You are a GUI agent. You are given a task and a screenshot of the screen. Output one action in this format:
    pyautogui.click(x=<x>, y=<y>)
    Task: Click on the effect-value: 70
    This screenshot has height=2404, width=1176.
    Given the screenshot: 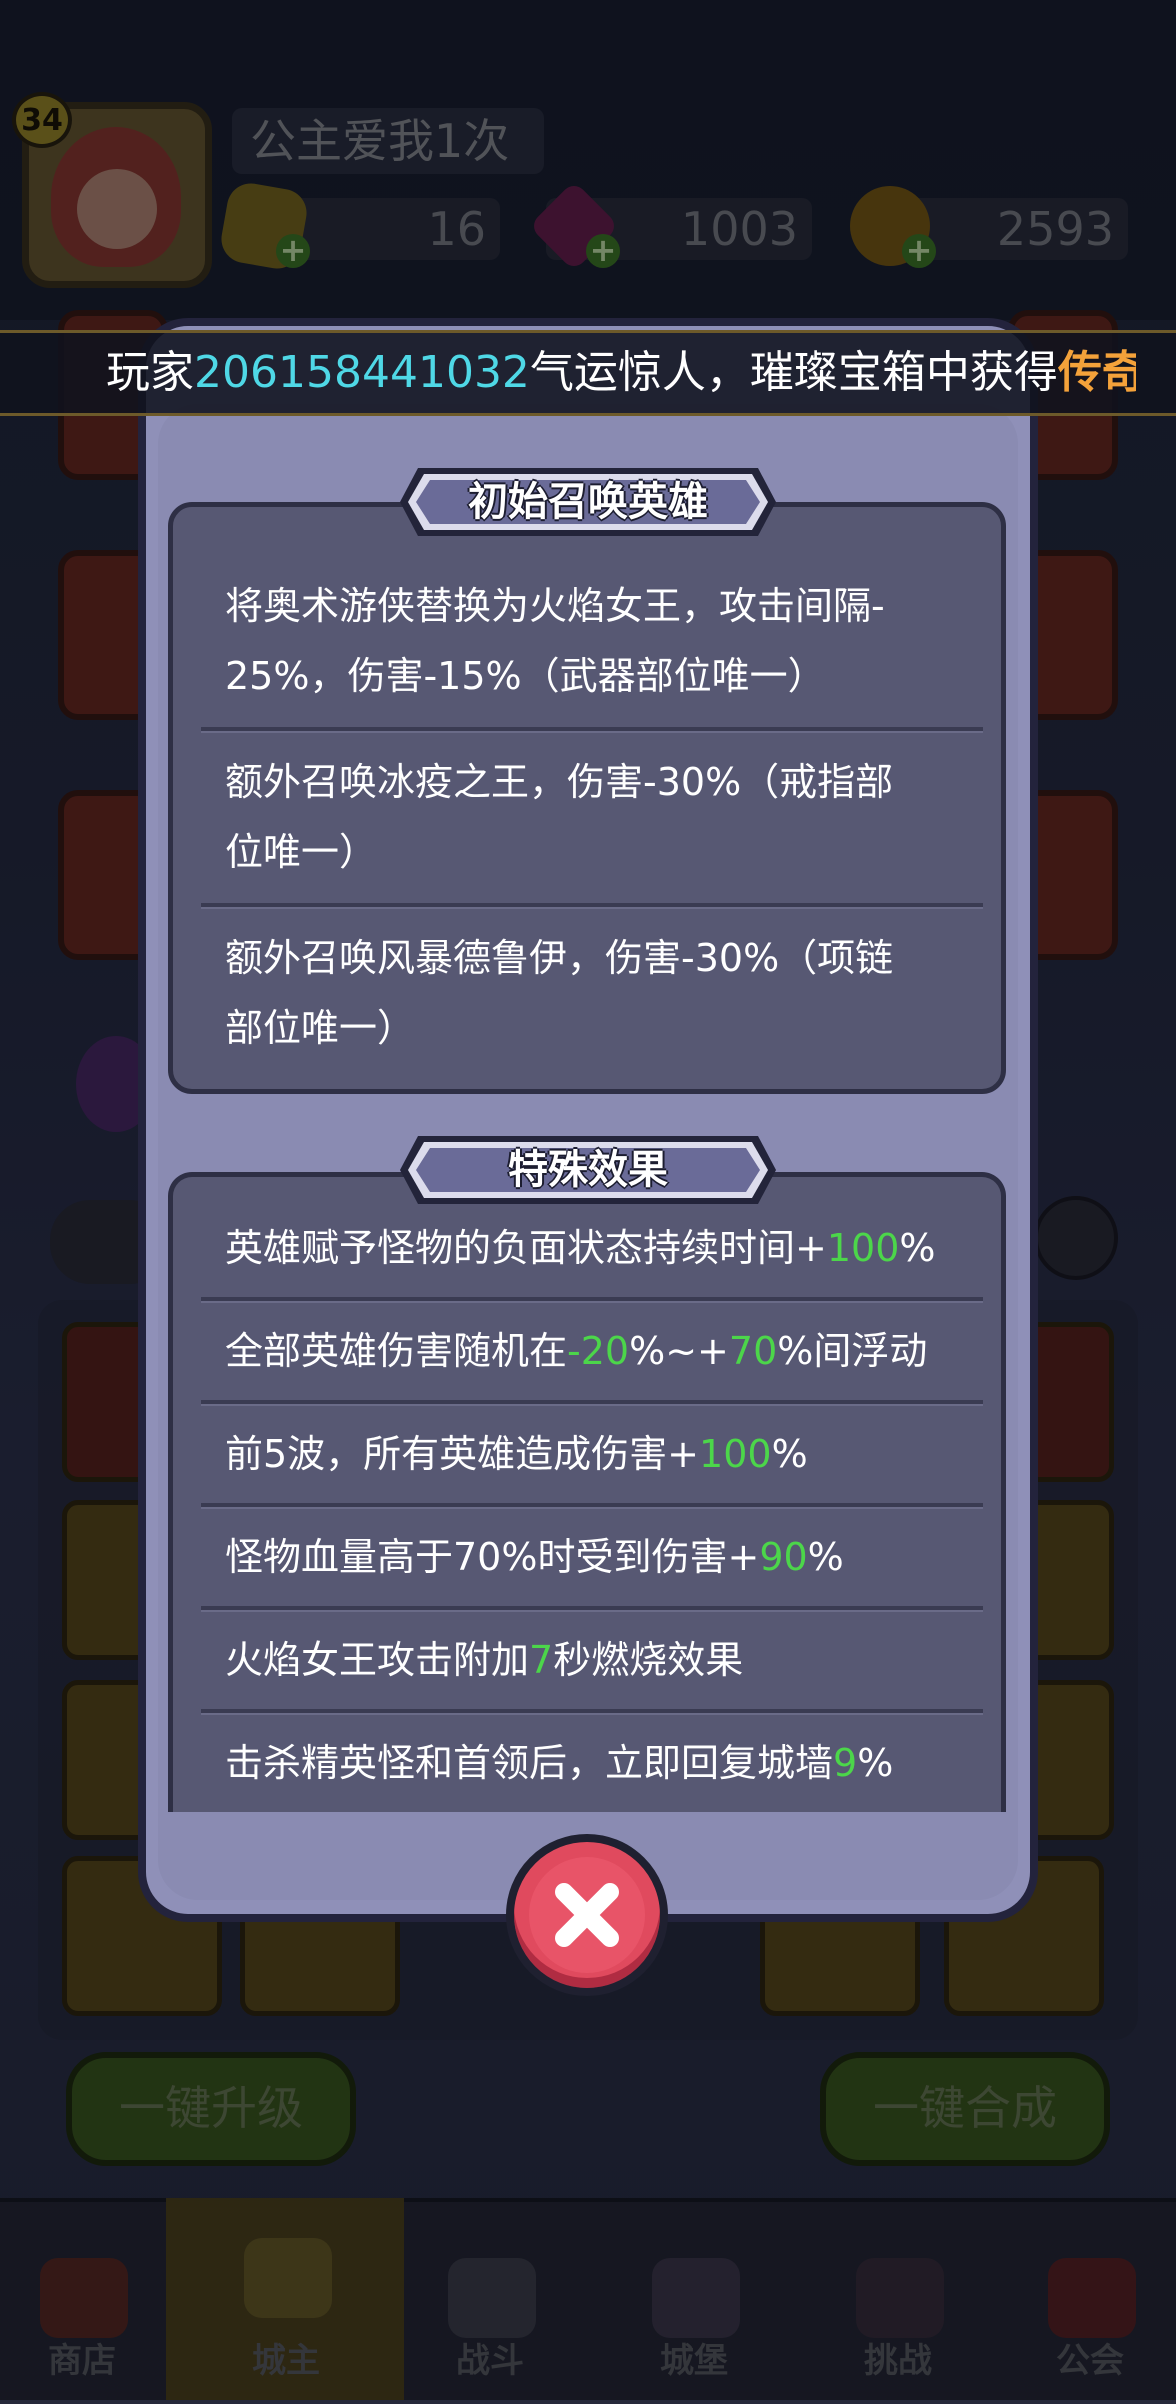 What is the action you would take?
    pyautogui.click(x=753, y=1351)
    